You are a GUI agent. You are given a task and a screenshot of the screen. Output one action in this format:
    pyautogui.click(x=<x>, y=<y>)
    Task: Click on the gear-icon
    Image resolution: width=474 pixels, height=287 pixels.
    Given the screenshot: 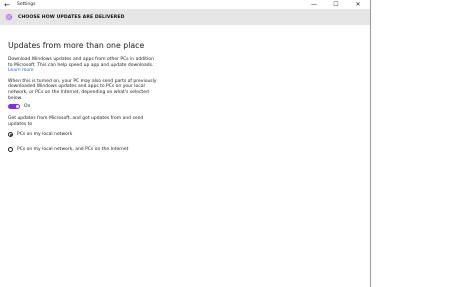 What is the action you would take?
    pyautogui.click(x=9, y=17)
    